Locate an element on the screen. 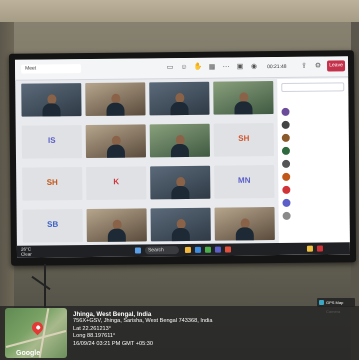 The width and height of the screenshot is (359, 360). leave-button: Leave is located at coordinates (336, 66).